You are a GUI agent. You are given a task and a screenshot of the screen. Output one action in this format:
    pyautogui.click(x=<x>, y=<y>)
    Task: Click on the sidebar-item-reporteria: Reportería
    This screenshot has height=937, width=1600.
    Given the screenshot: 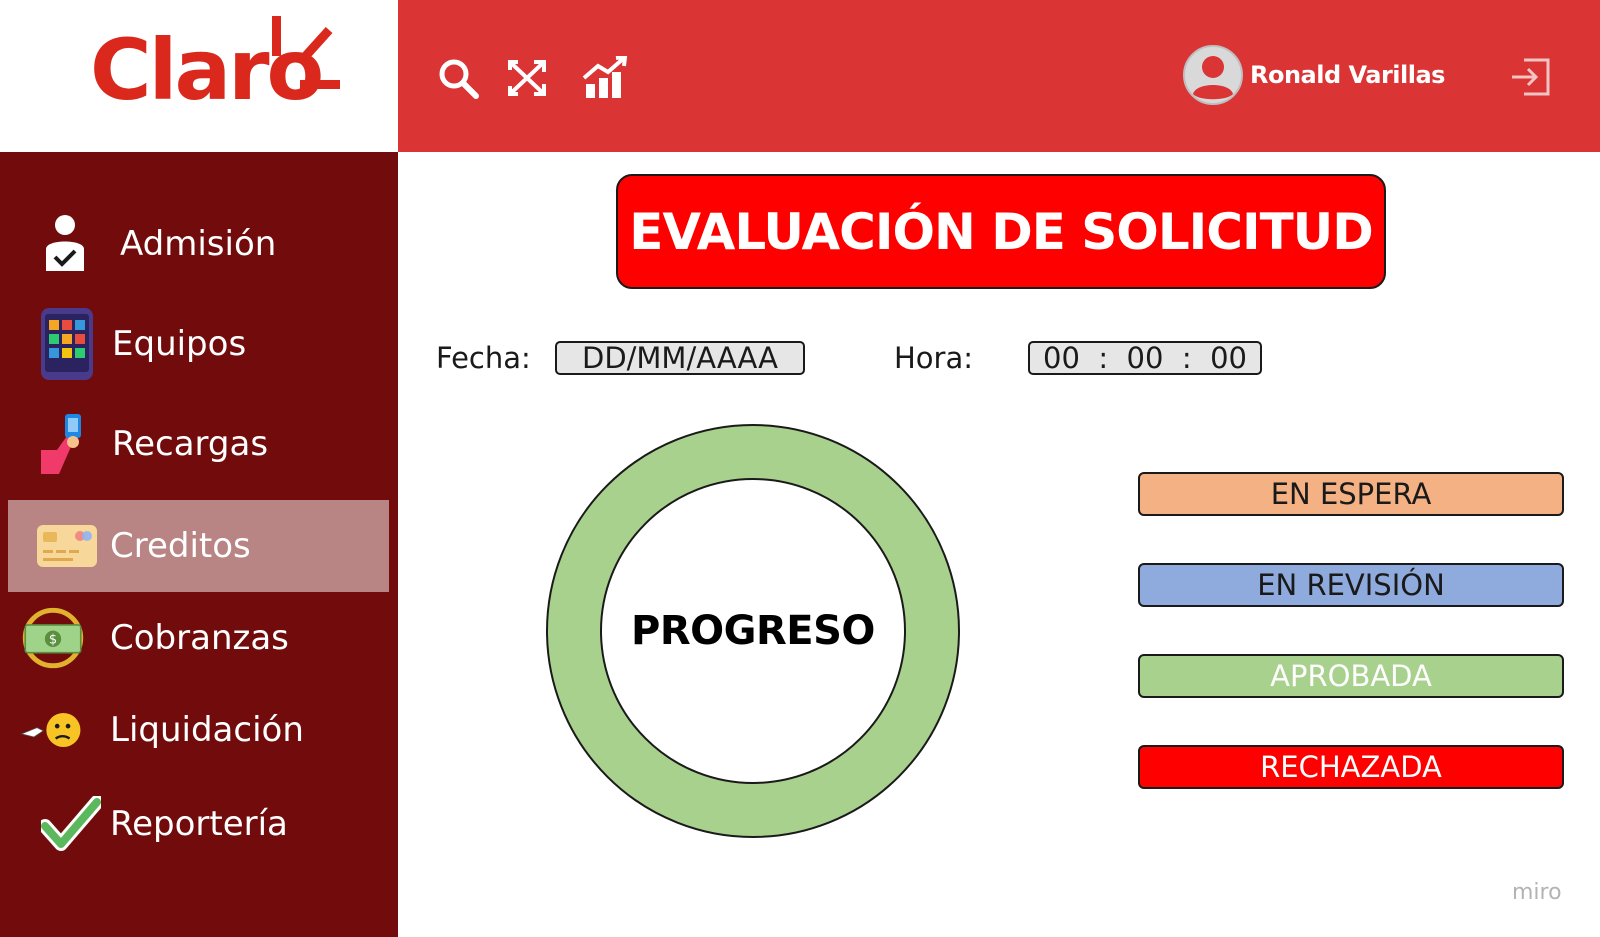 What is the action you would take?
    pyautogui.click(x=198, y=824)
    